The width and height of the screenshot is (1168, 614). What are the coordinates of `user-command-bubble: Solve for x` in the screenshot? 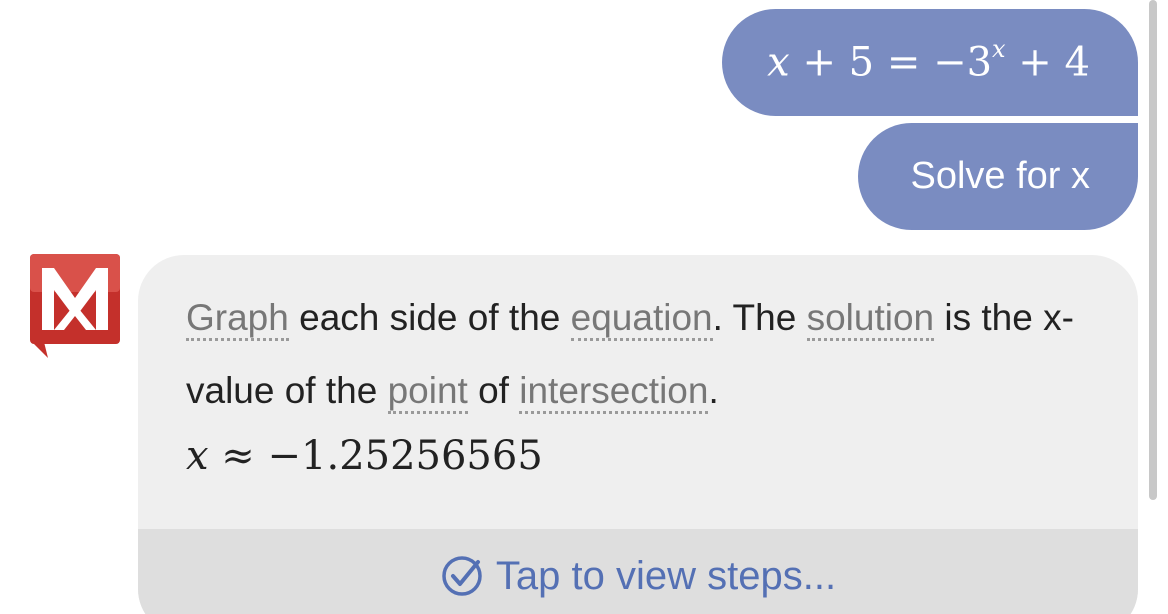 It's located at (998, 176).